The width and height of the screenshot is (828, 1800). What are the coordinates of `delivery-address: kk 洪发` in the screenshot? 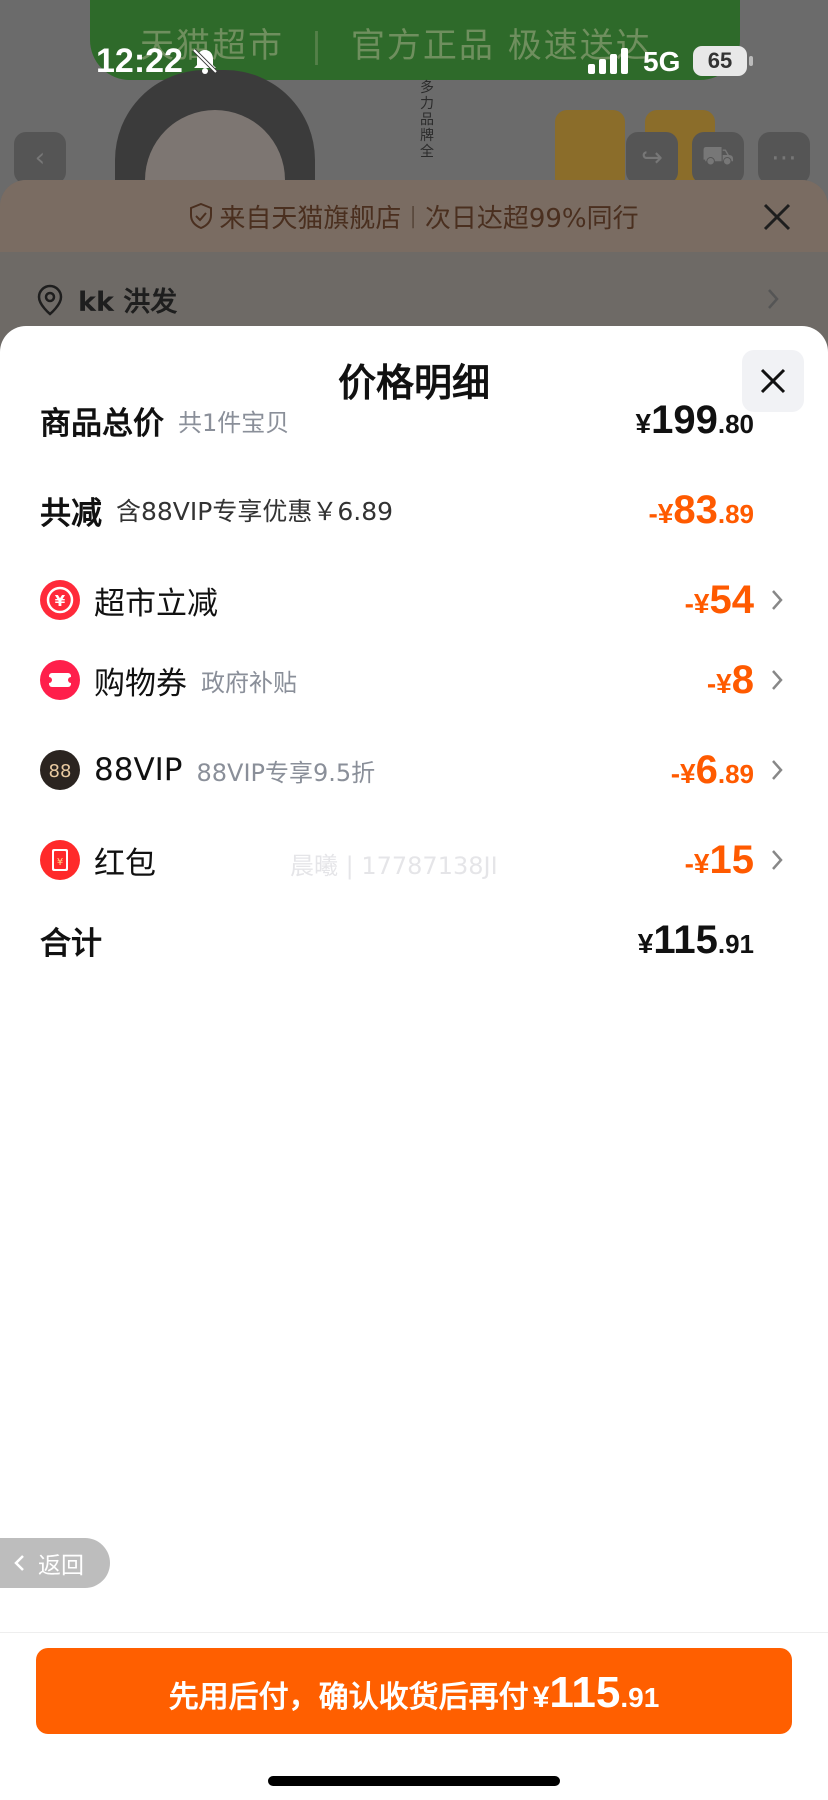 It's located at (106, 299).